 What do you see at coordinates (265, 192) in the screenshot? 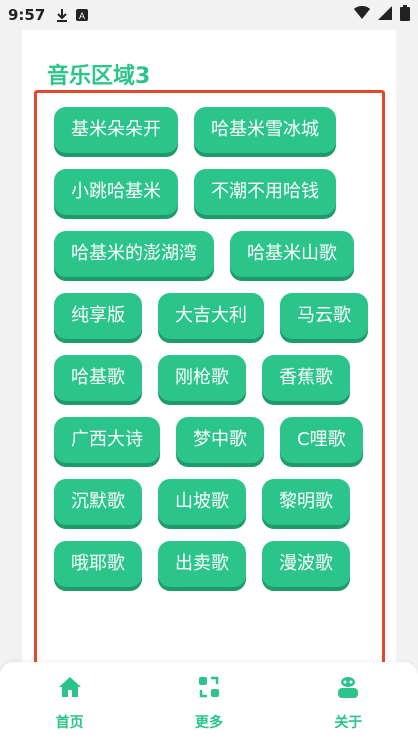
I see `song-button: 不潮不用哈钱` at bounding box center [265, 192].